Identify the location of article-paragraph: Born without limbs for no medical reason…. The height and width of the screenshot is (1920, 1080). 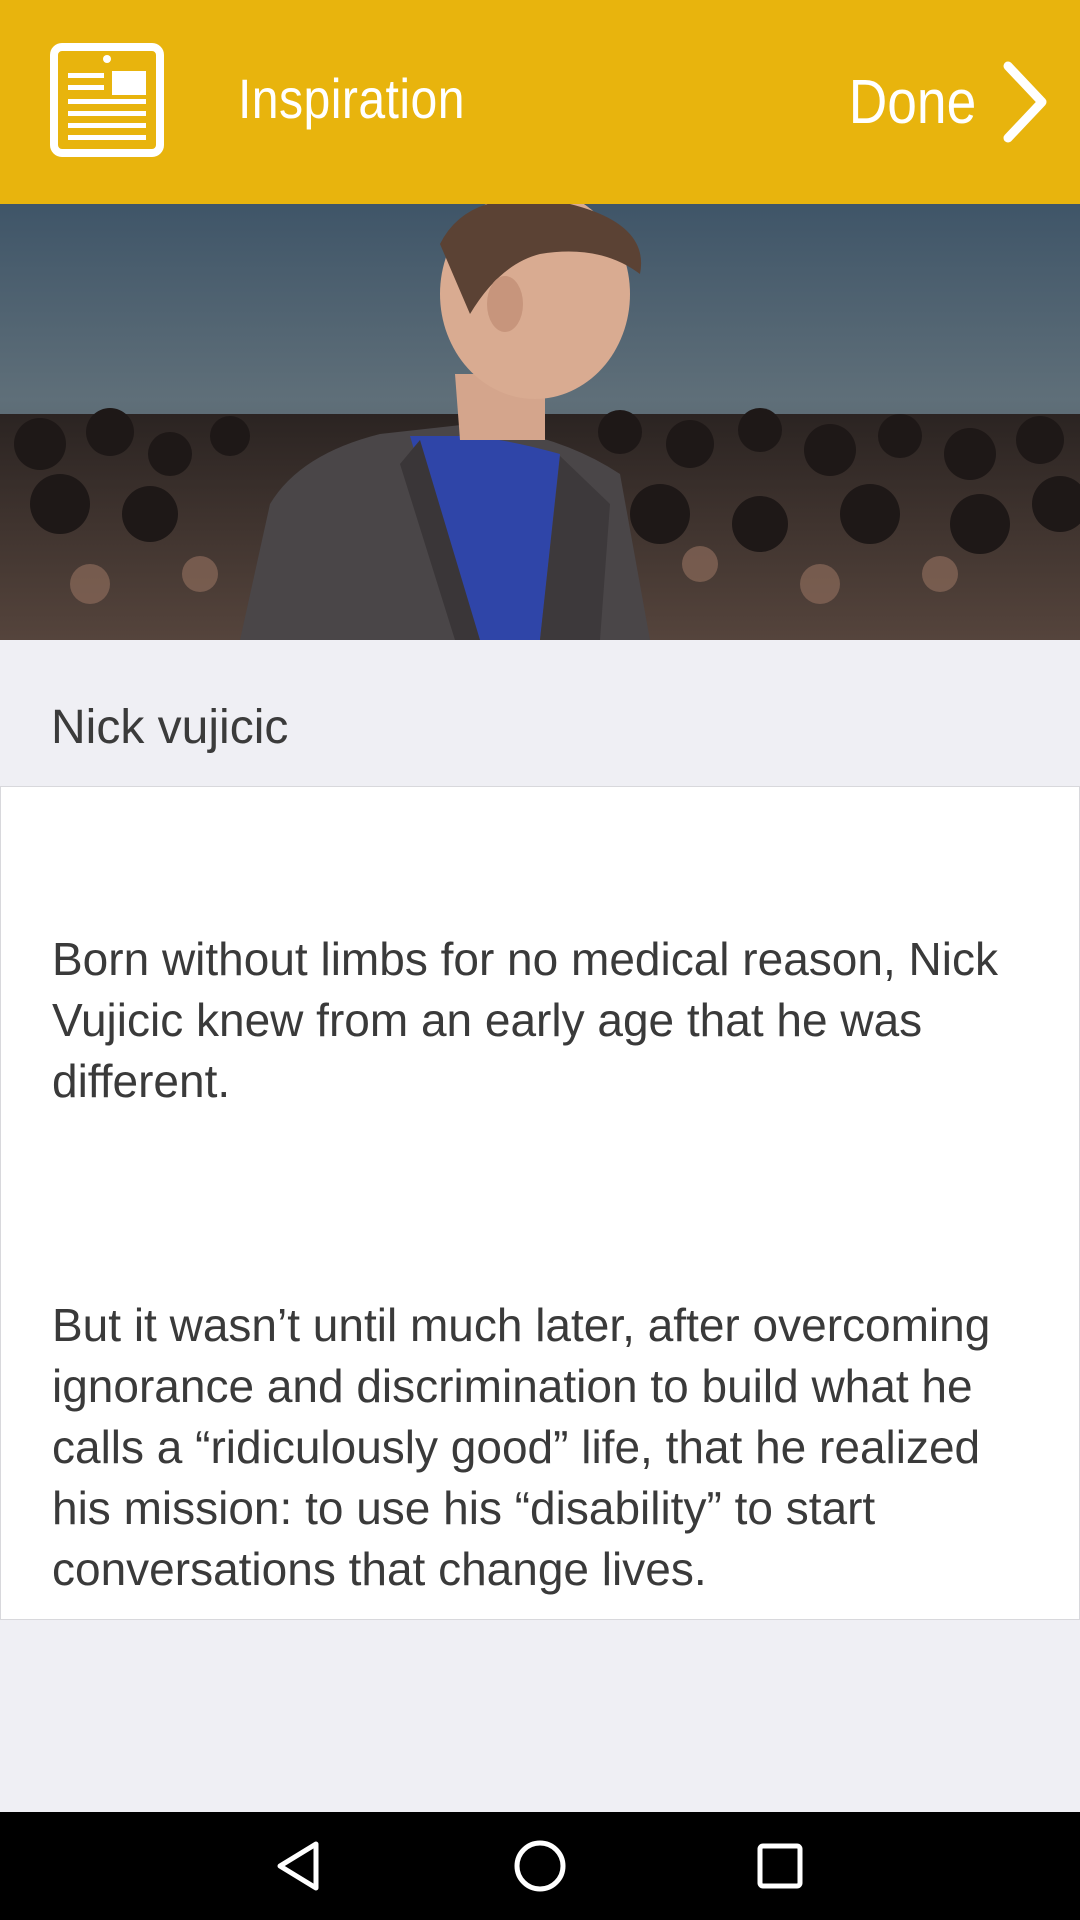
(531, 1020).